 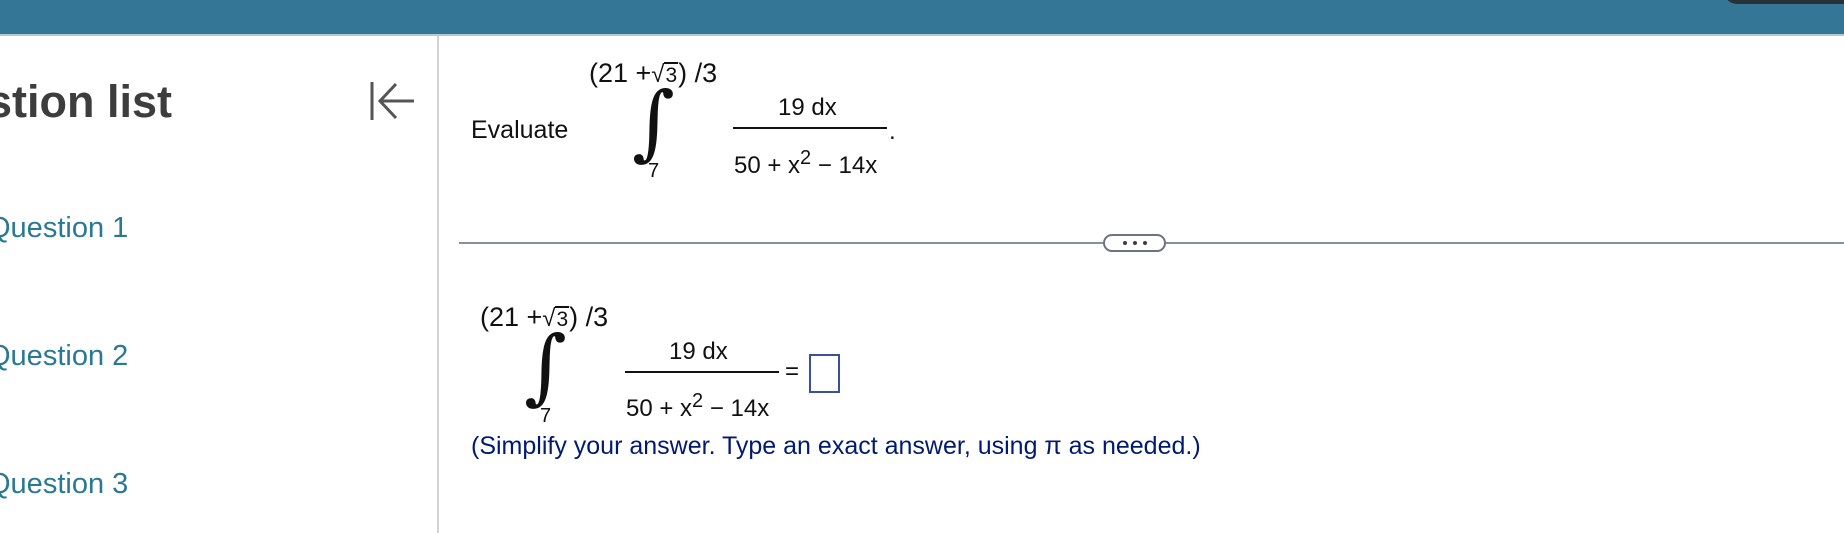 What do you see at coordinates (892, 131) in the screenshot?
I see `period: .` at bounding box center [892, 131].